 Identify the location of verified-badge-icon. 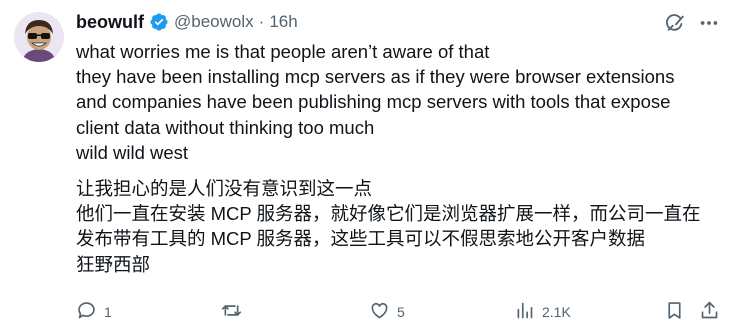
(159, 22).